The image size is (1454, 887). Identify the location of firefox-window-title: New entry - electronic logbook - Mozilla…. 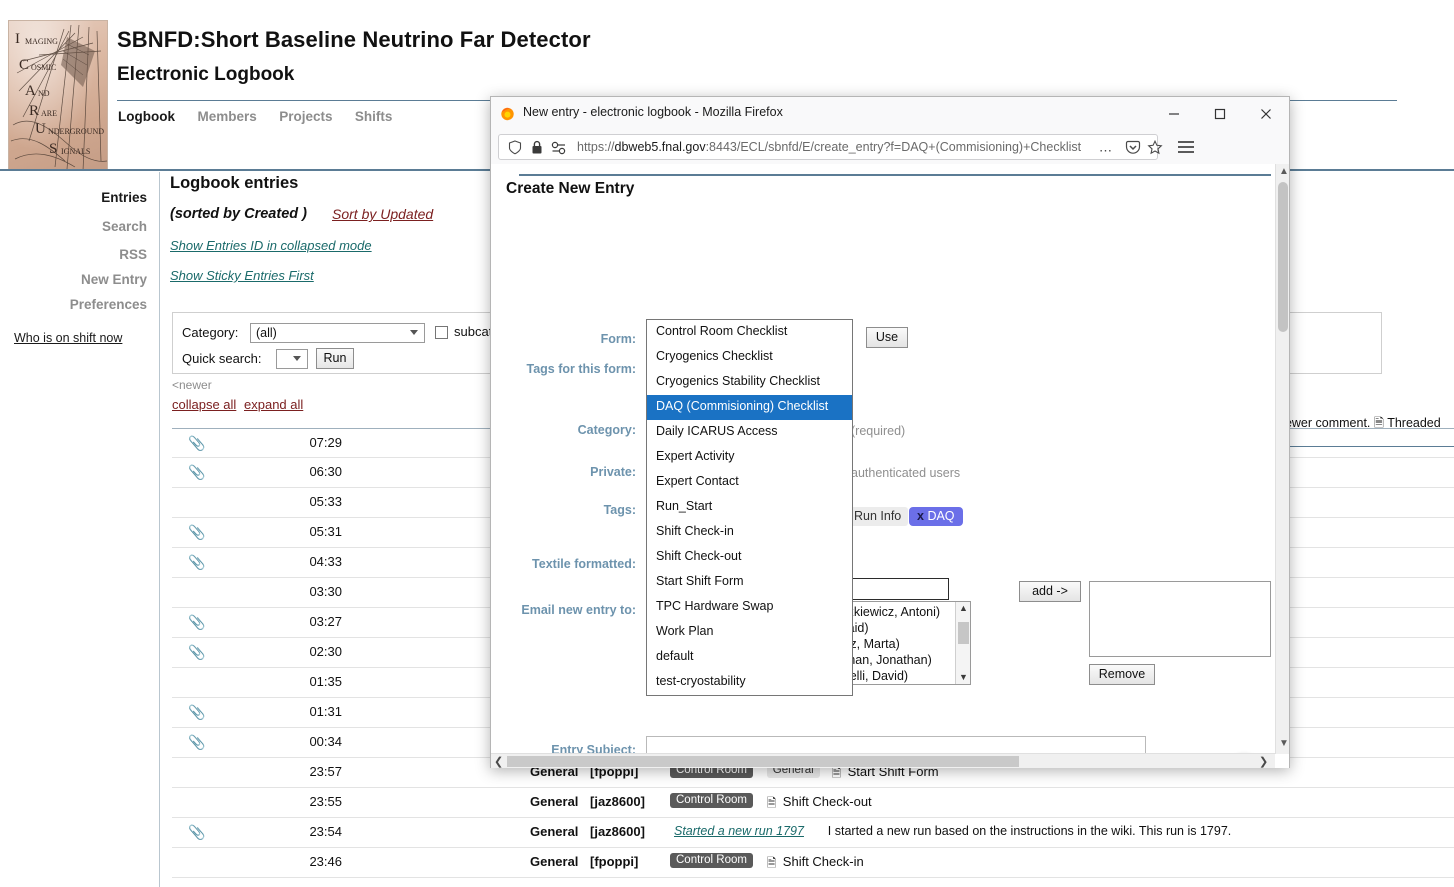
(653, 112).